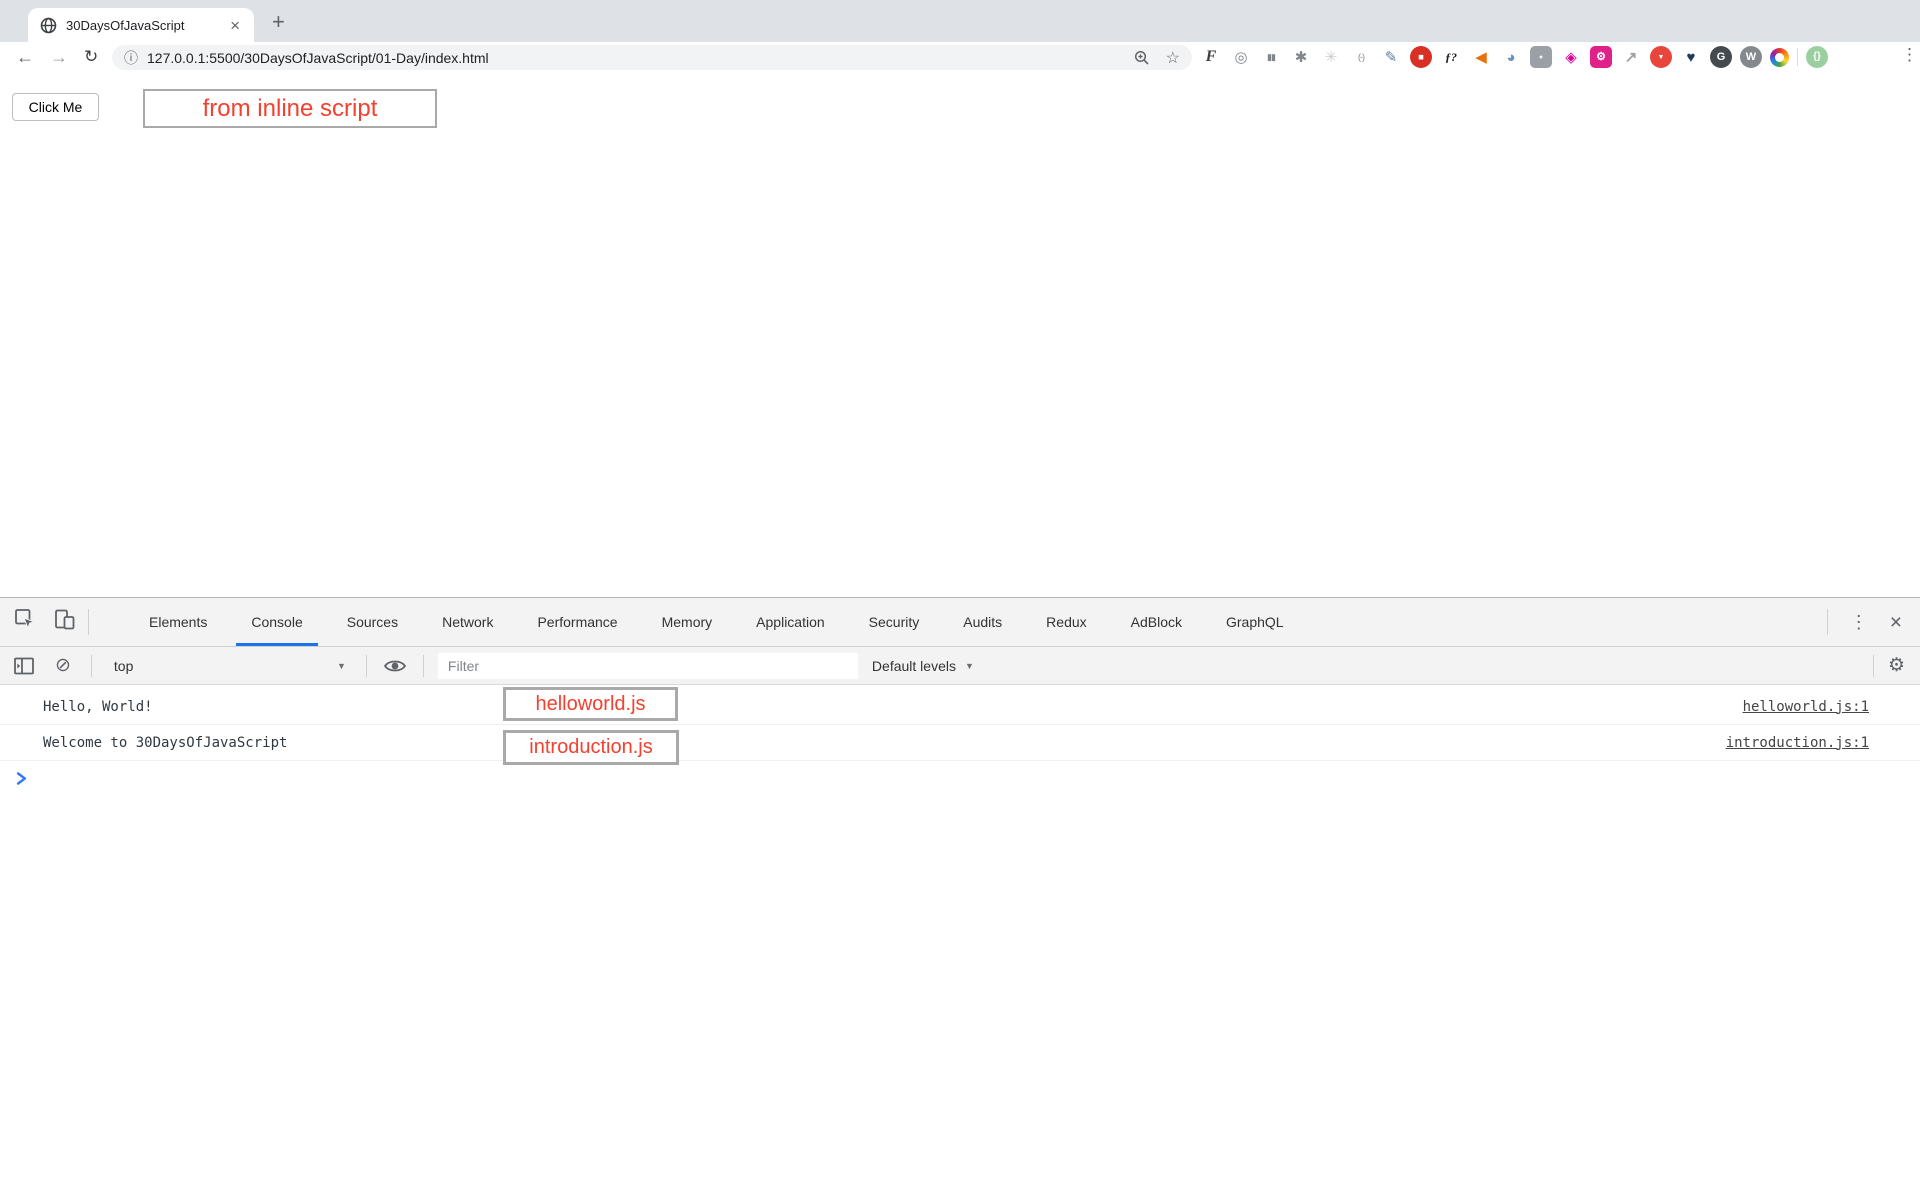 This screenshot has width=1920, height=1200. I want to click on tab-adblock: AdBlock, so click(1156, 622).